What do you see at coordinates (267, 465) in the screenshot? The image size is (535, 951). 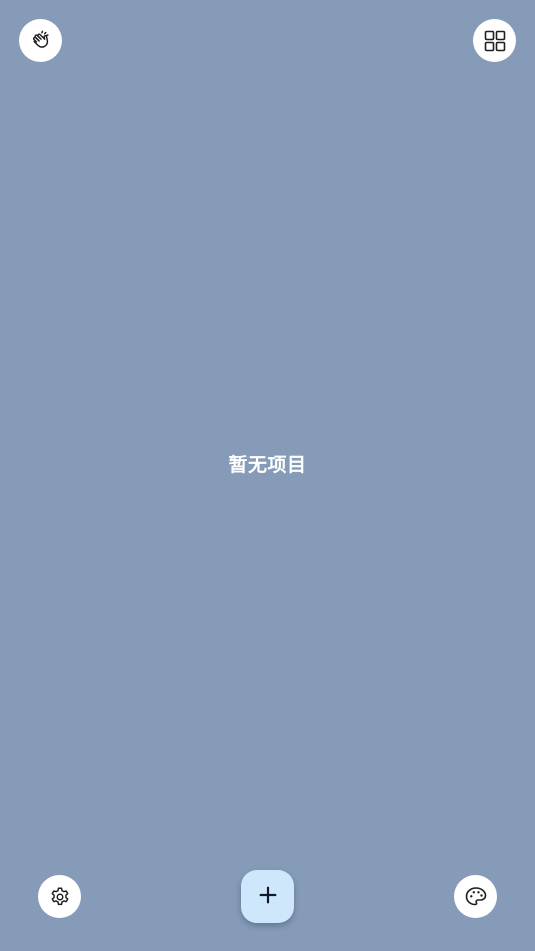 I see `empty-state-text: 暂无项目` at bounding box center [267, 465].